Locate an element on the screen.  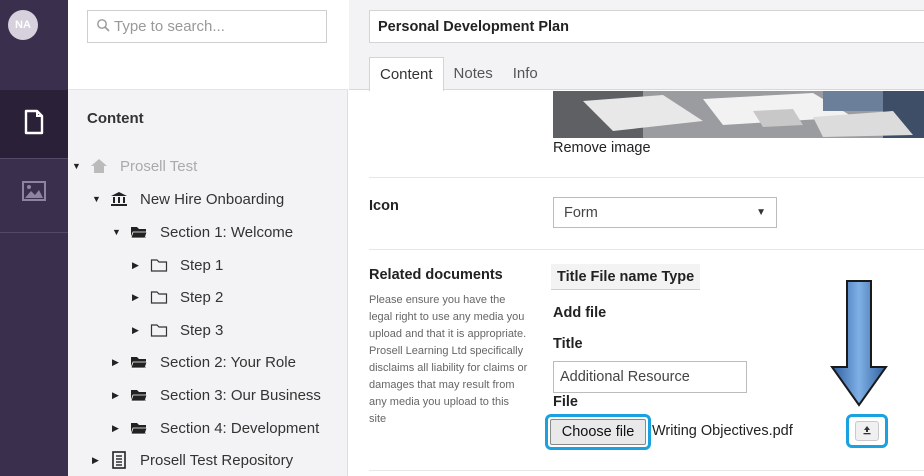
choose-file-highlight: Choose file is located at coordinates (598, 432).